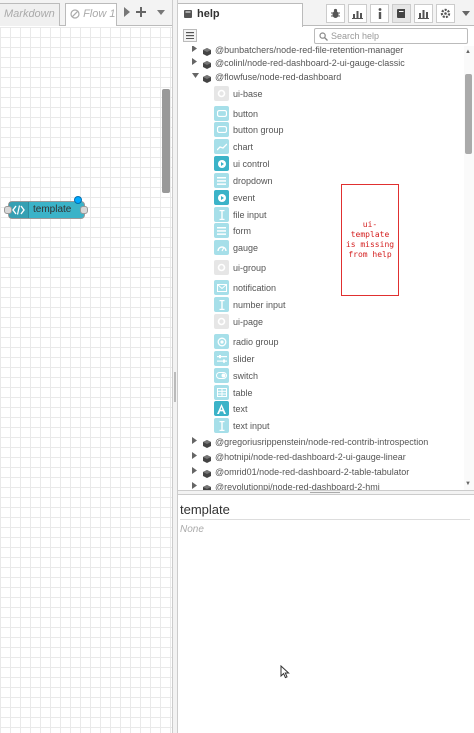 Image resolution: width=474 pixels, height=733 pixels. I want to click on tree-node-row: button, so click(321, 113).